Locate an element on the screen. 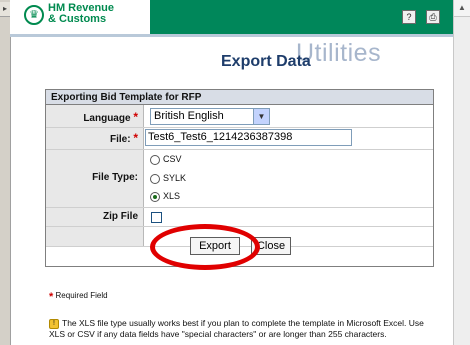 The height and width of the screenshot is (345, 470). logo-line2: & Customs is located at coordinates (77, 19).